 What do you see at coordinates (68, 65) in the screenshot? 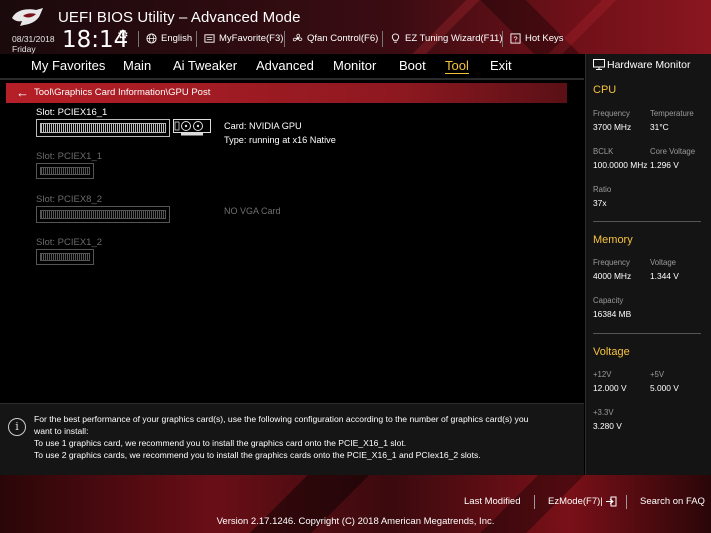
I see `tab-my-favorites: My Favorites` at bounding box center [68, 65].